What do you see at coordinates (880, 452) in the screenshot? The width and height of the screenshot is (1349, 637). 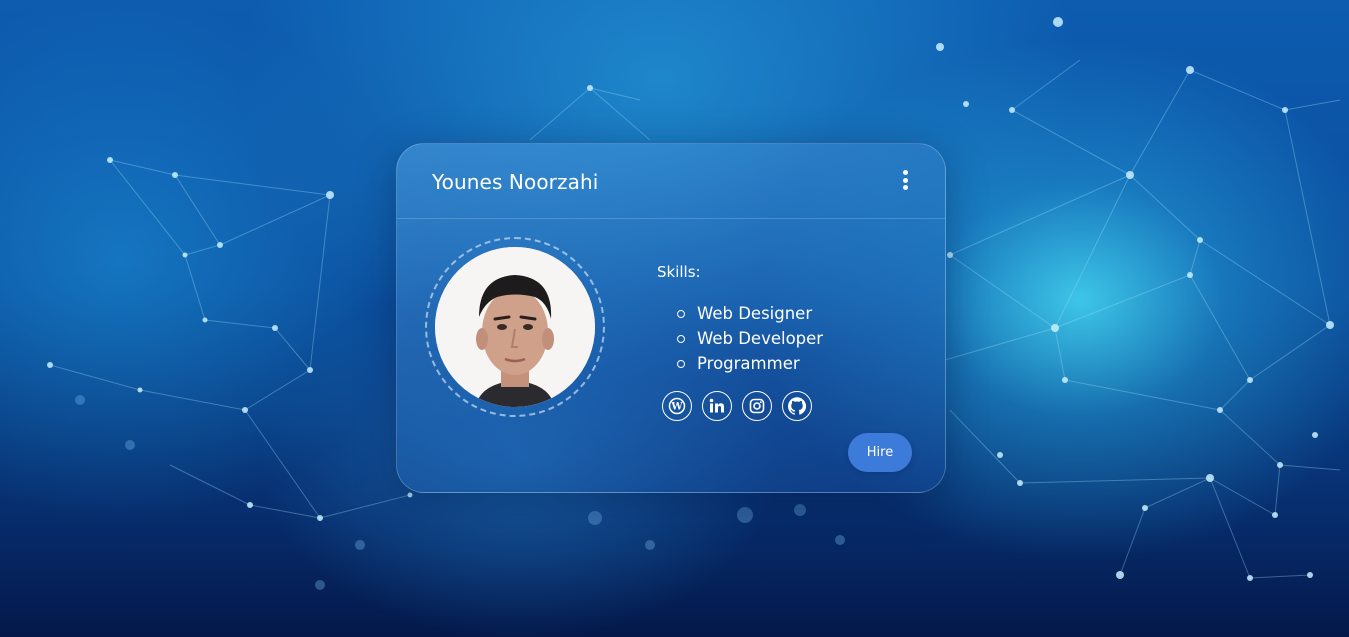 I see `hire-button: Hire` at bounding box center [880, 452].